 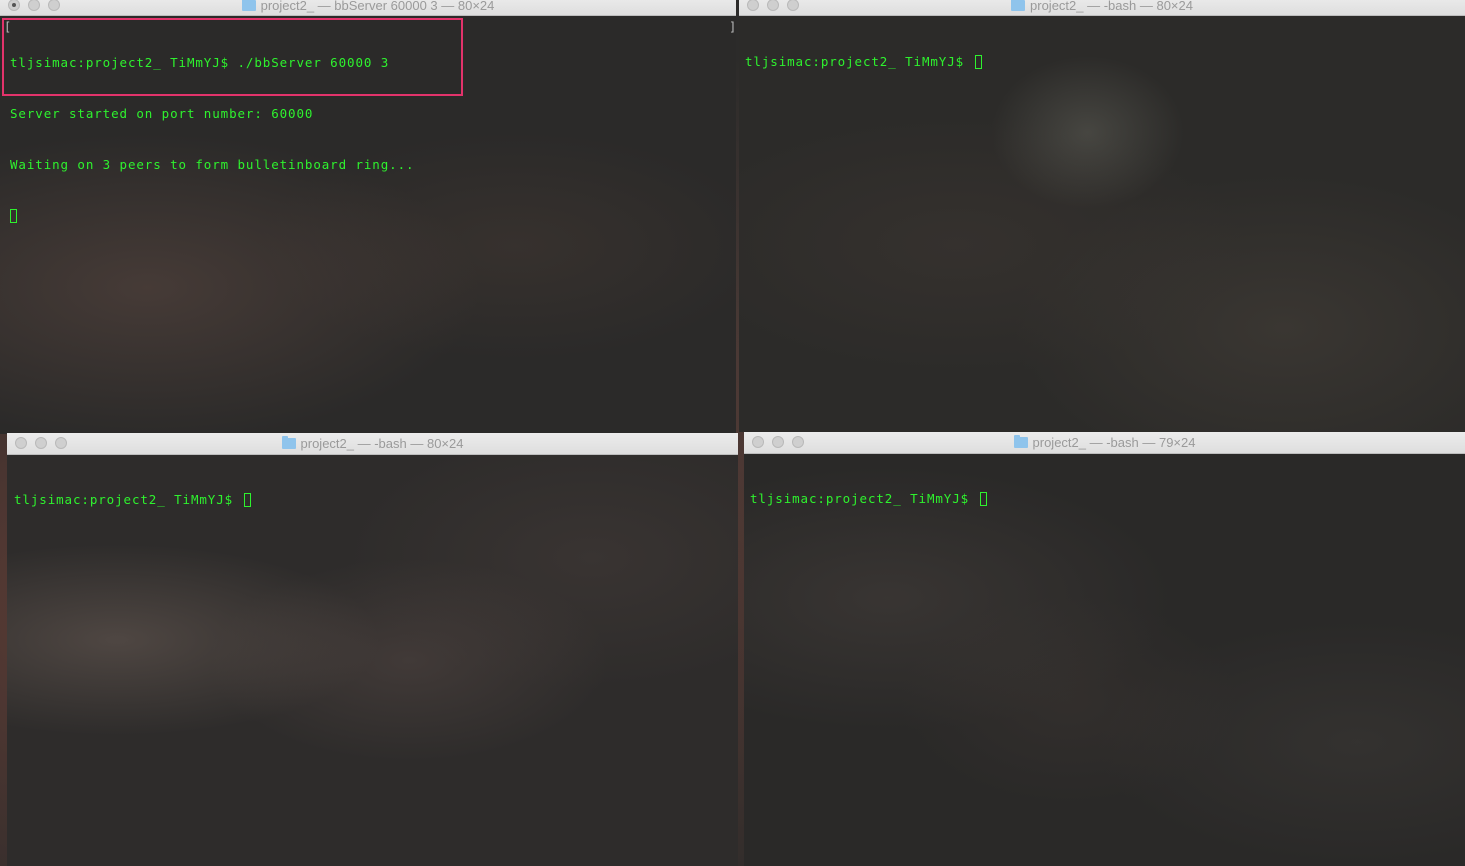 I want to click on window-title: project2_ — -bash — 79×24, so click(x=1104, y=442).